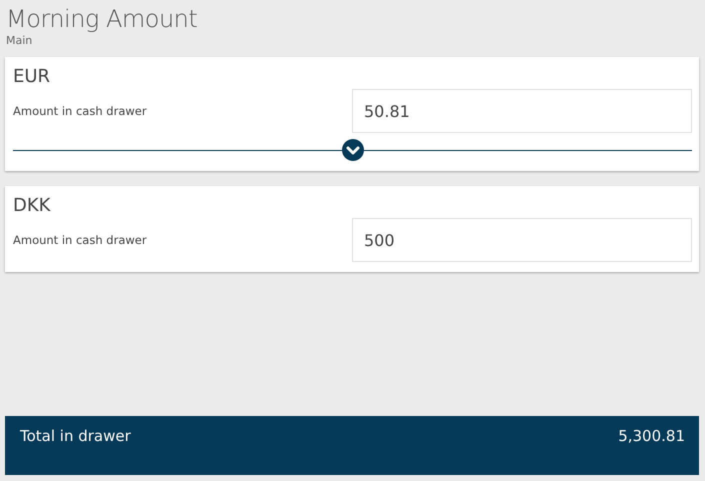  Describe the element at coordinates (522, 111) in the screenshot. I see `amount-field: 50.81` at that location.